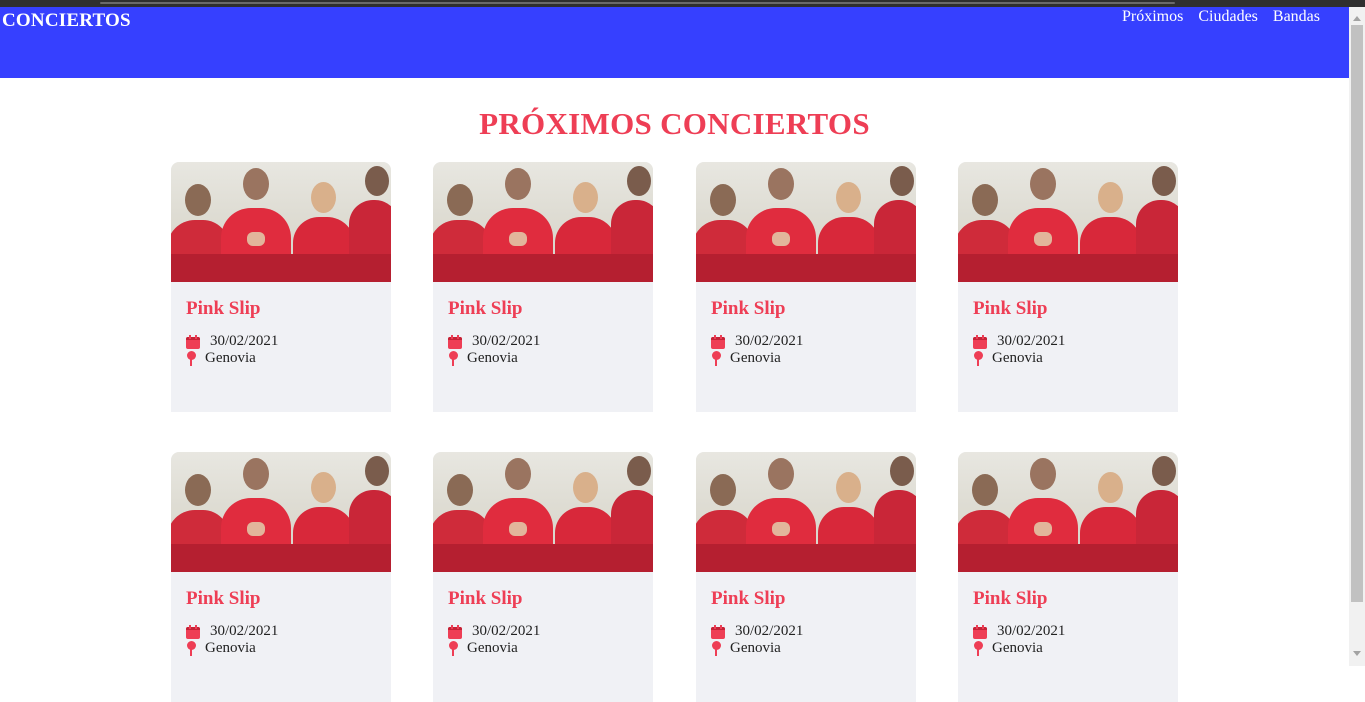 The width and height of the screenshot is (1365, 702). I want to click on navbar: CONCIERTOS Próximos Ciudades Bandas, so click(674, 42).